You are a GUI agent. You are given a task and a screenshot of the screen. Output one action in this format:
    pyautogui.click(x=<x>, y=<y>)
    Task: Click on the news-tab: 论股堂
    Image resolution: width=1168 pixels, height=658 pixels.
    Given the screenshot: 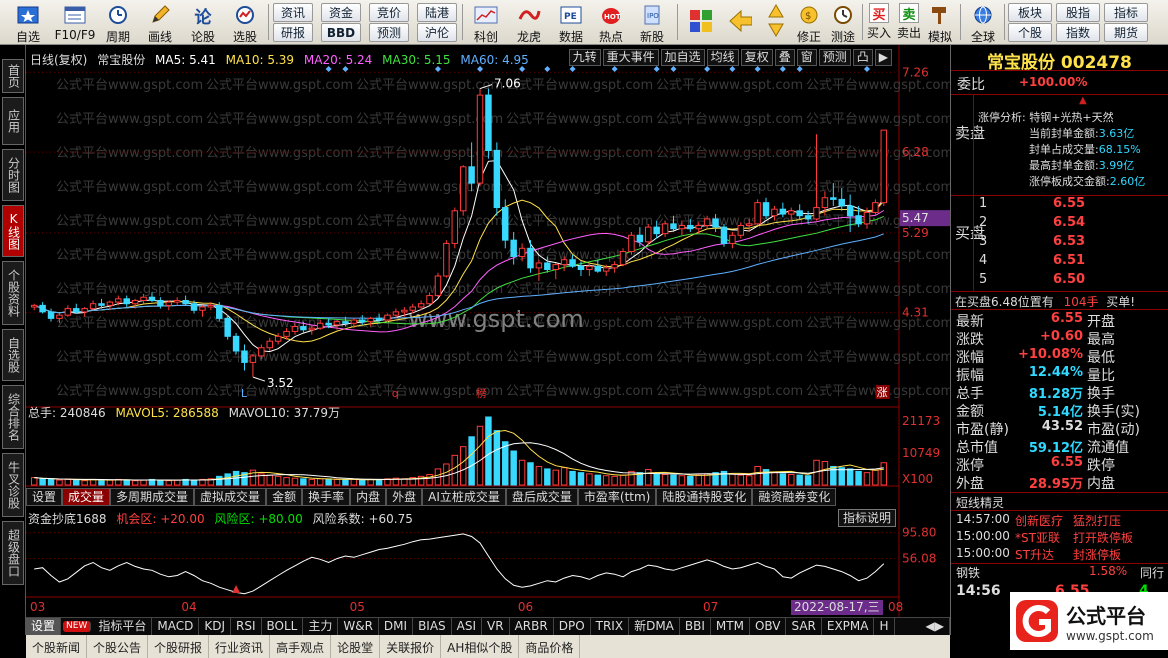 What is the action you would take?
    pyautogui.click(x=356, y=646)
    